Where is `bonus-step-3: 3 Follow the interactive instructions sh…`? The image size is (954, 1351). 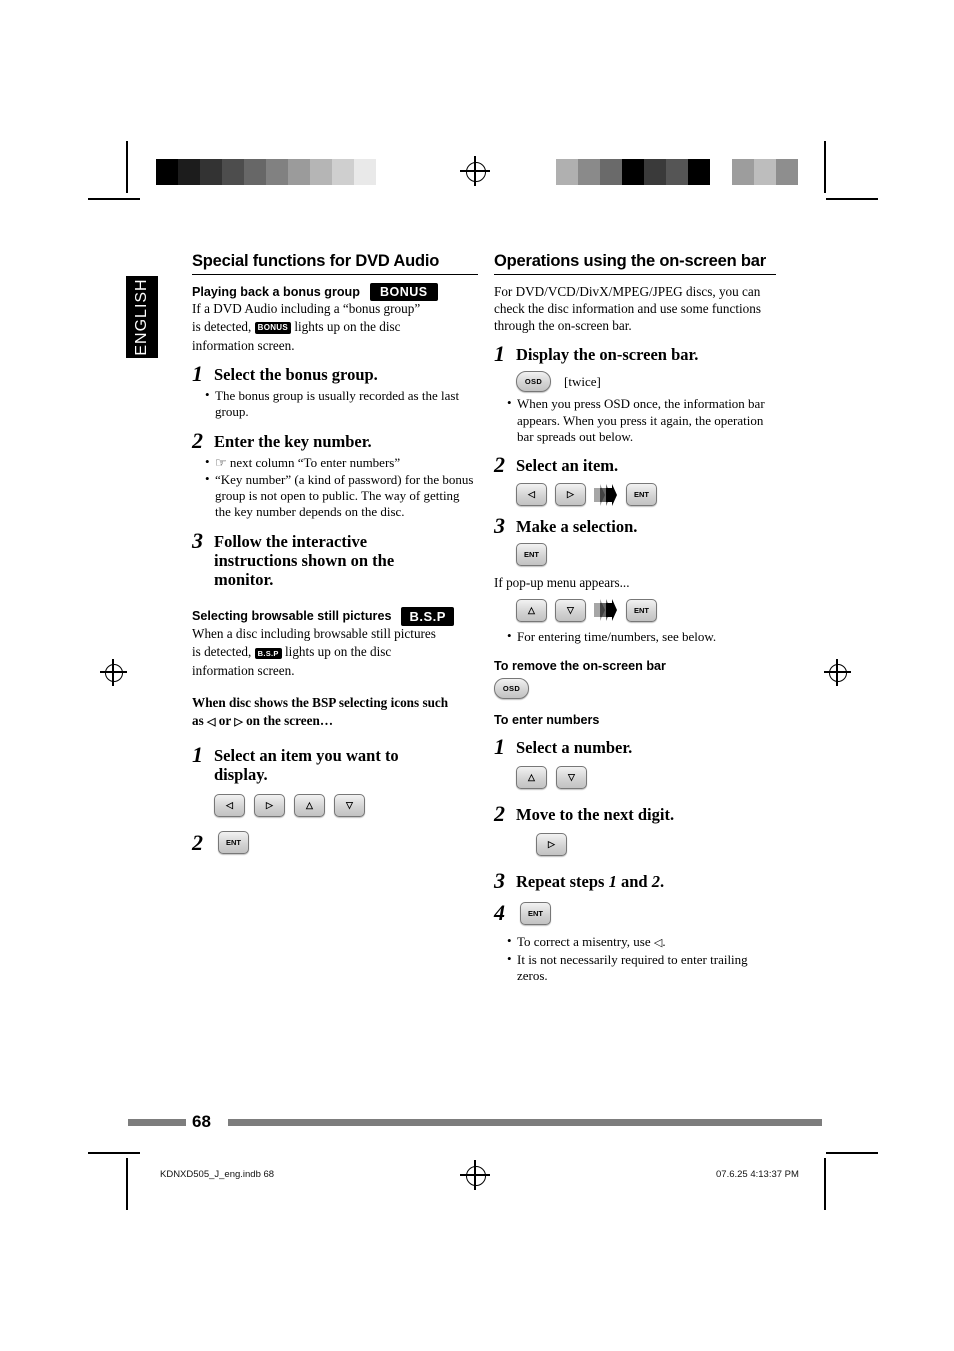 bonus-step-3: 3 Follow the interactive instructions sh… is located at coordinates (335, 558).